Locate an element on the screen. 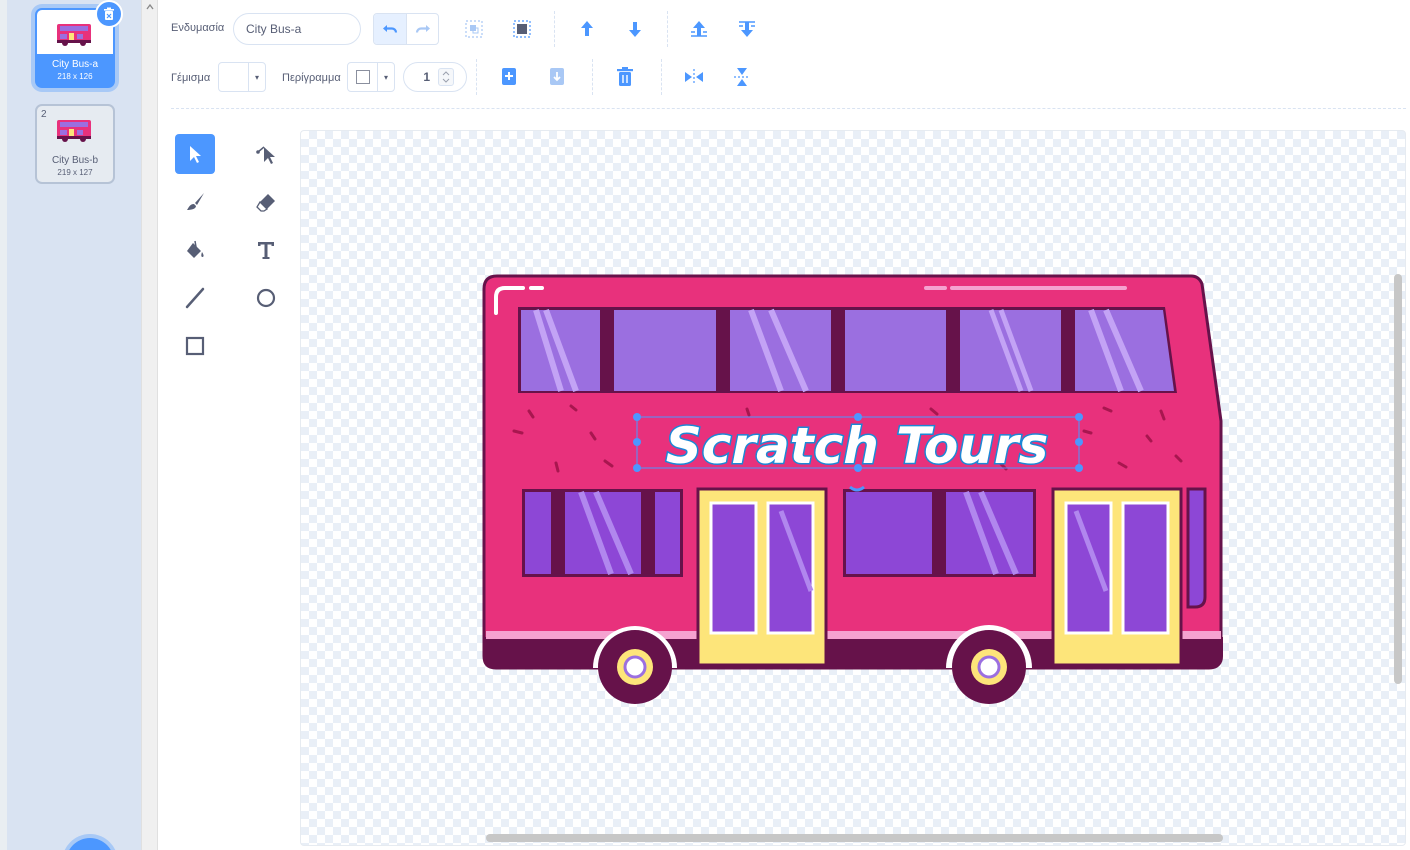 The height and width of the screenshot is (850, 1410). flip-horizontal-button is located at coordinates (694, 77).